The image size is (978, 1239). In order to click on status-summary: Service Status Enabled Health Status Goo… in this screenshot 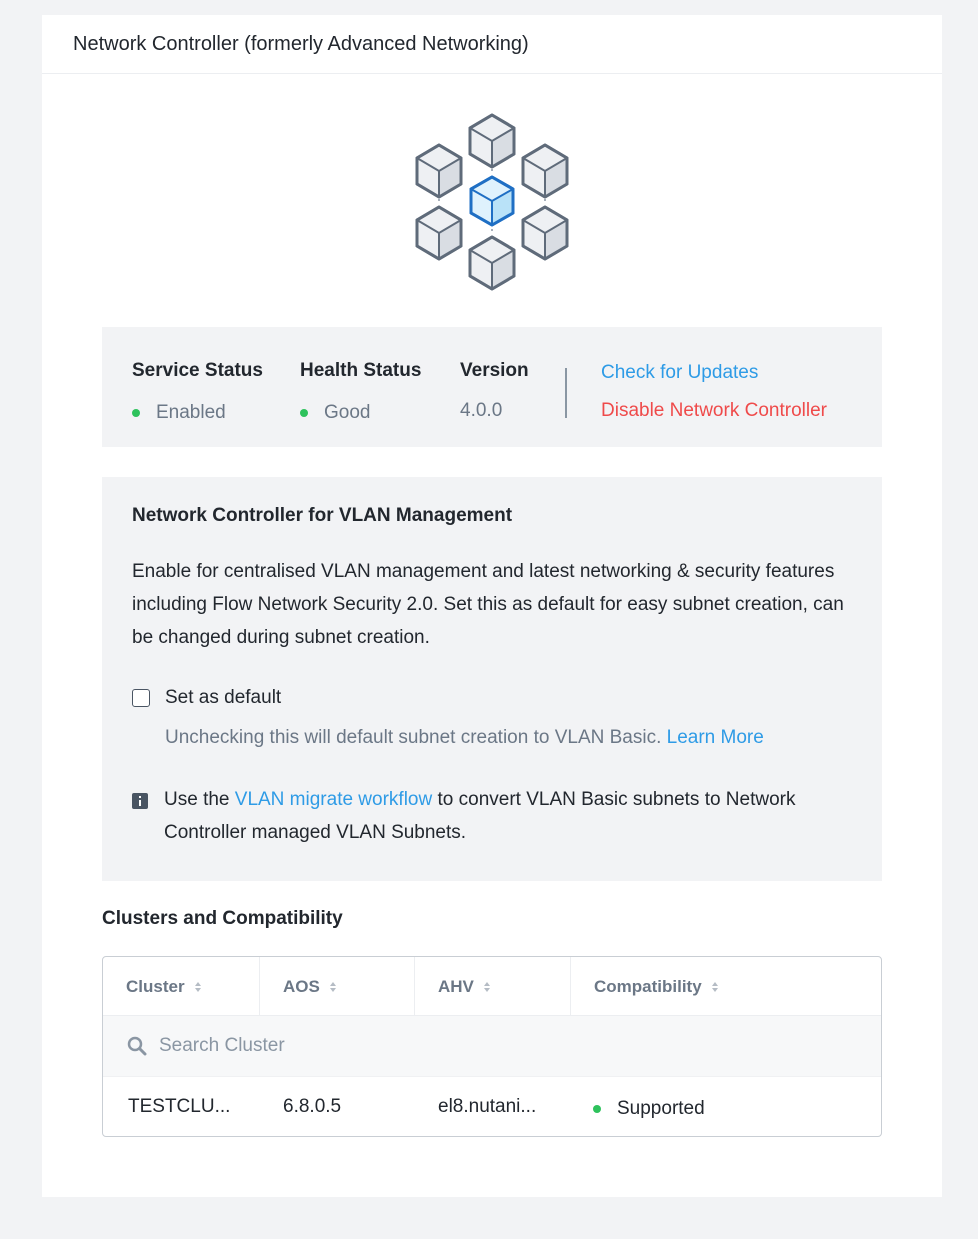, I will do `click(492, 387)`.